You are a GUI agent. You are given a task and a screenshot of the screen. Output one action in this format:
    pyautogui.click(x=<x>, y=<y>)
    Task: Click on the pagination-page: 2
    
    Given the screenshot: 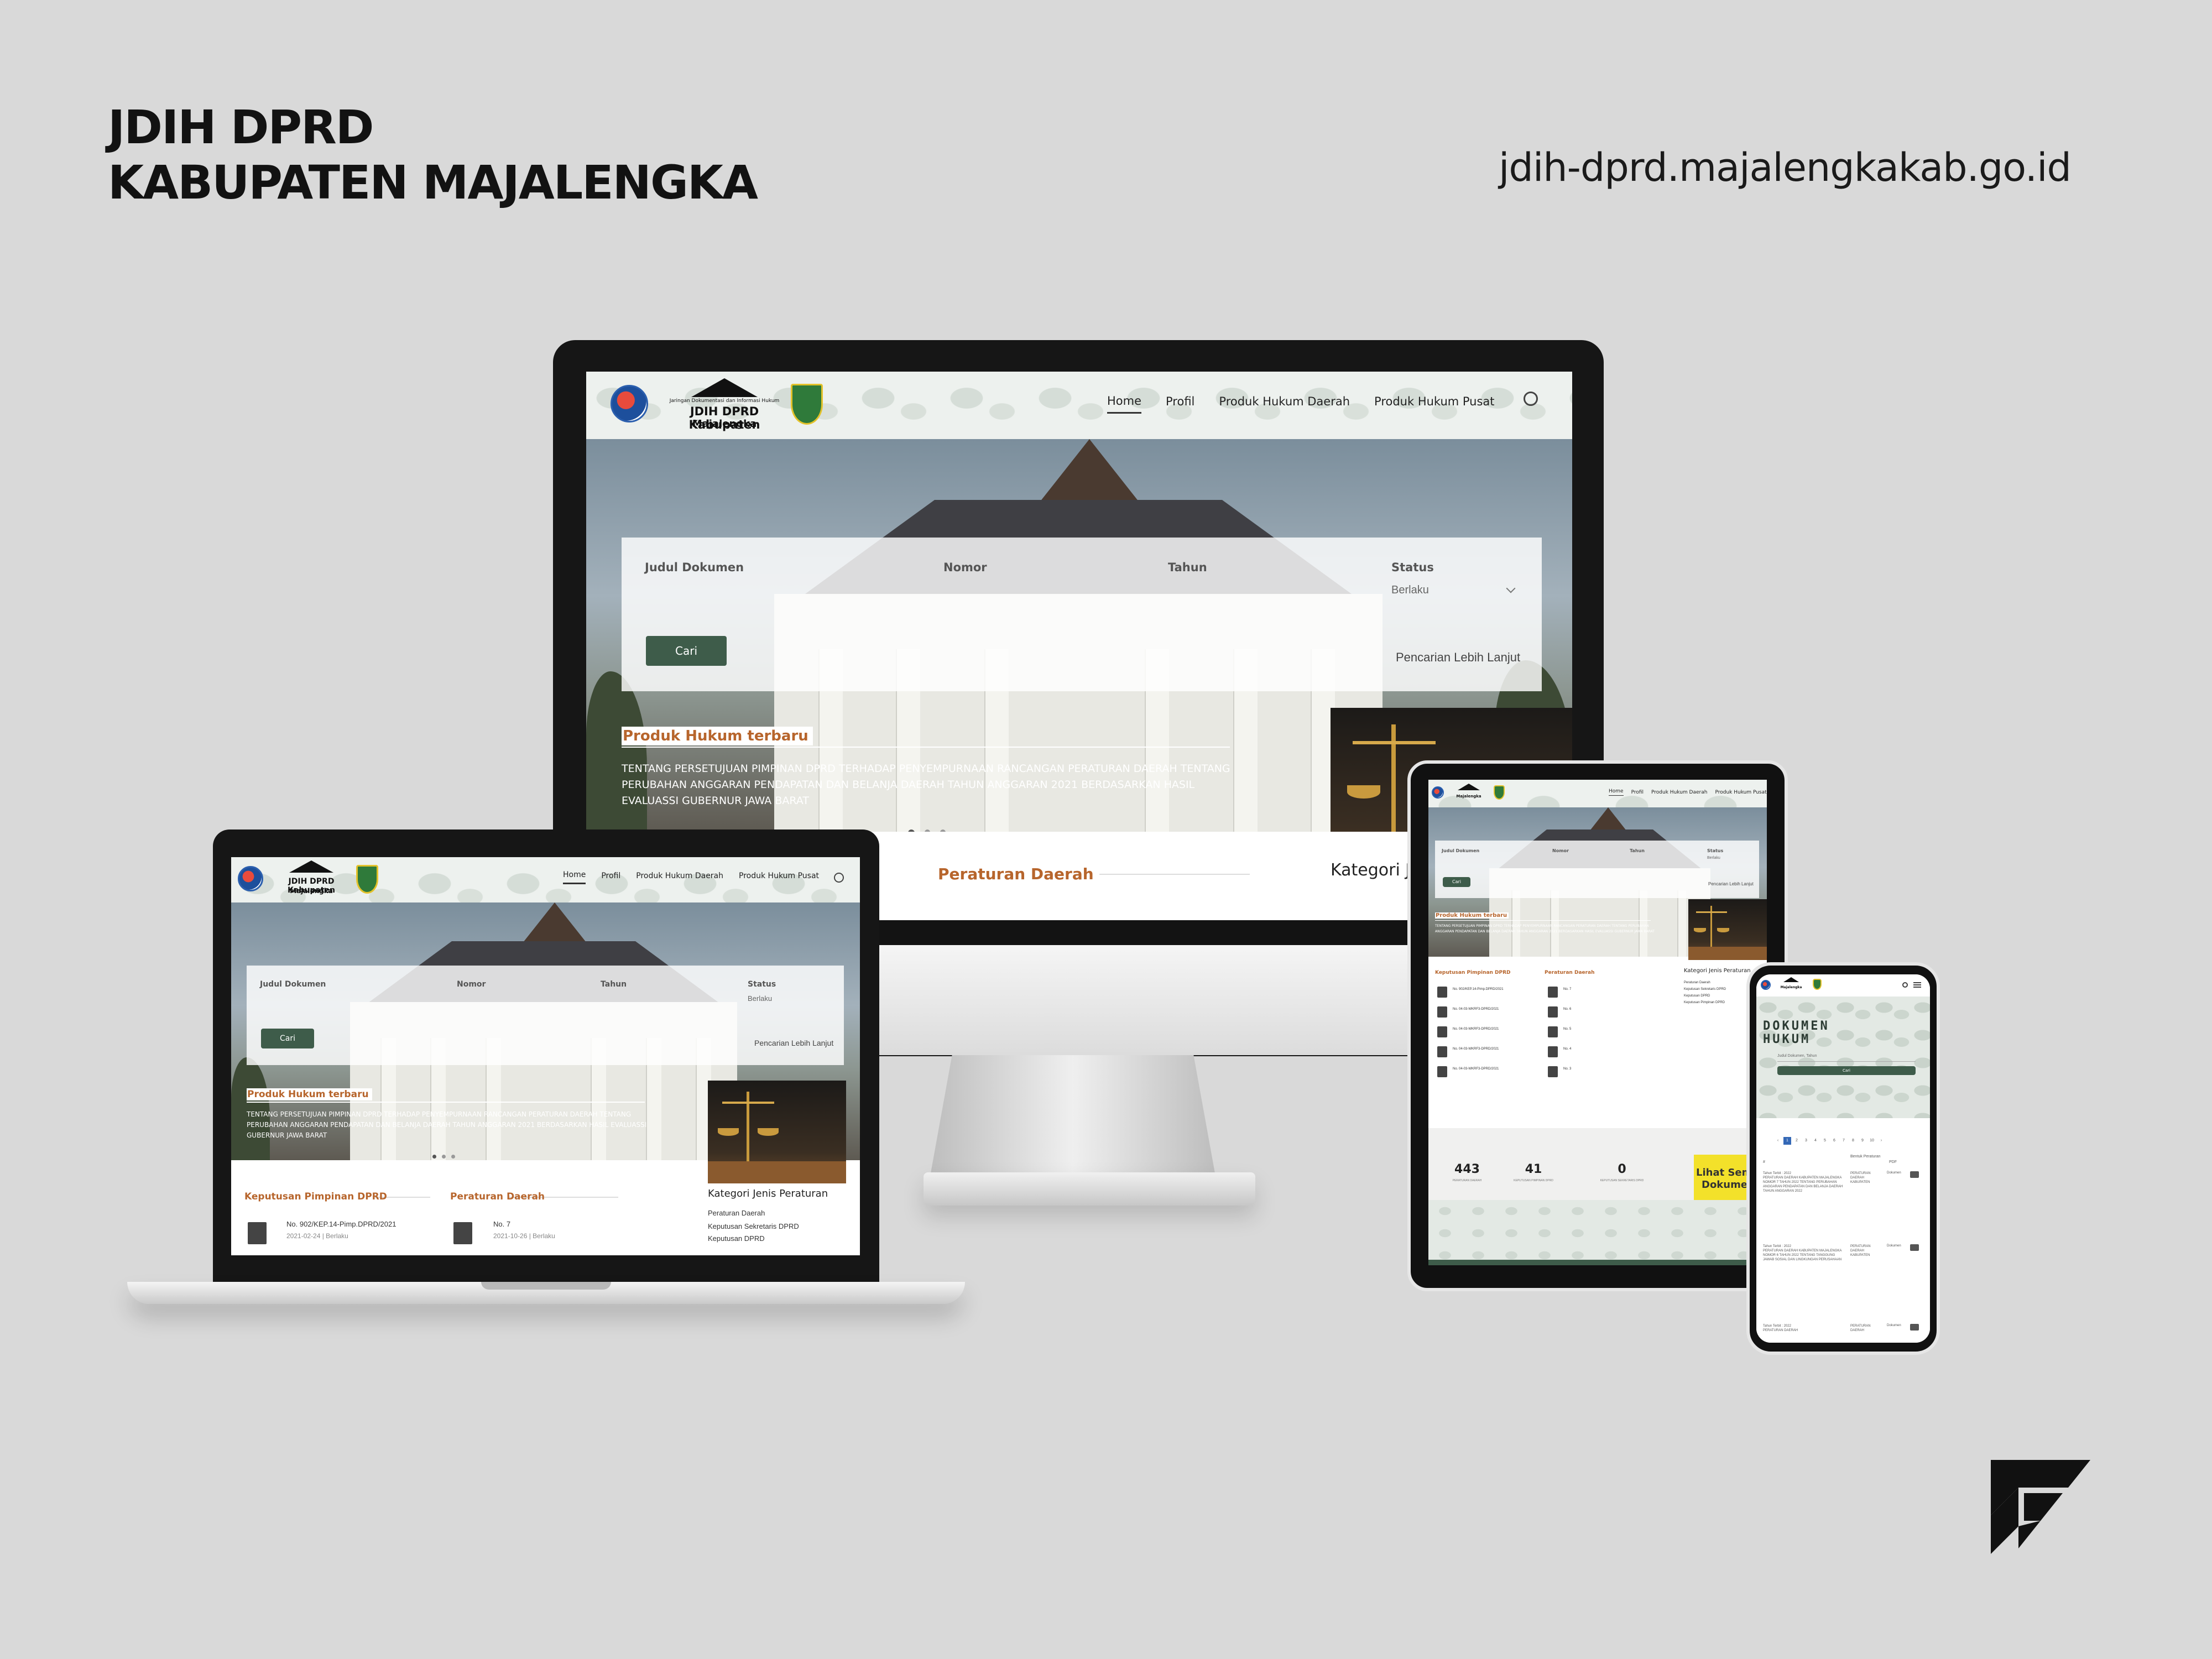 What is the action you would take?
    pyautogui.click(x=1797, y=1141)
    